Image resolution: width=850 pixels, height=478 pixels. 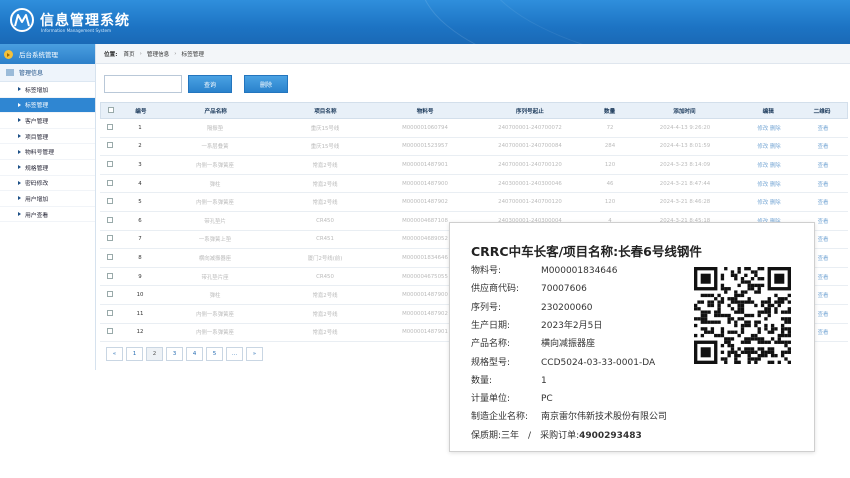 I want to click on product-name: 弹柱, so click(x=215, y=184).